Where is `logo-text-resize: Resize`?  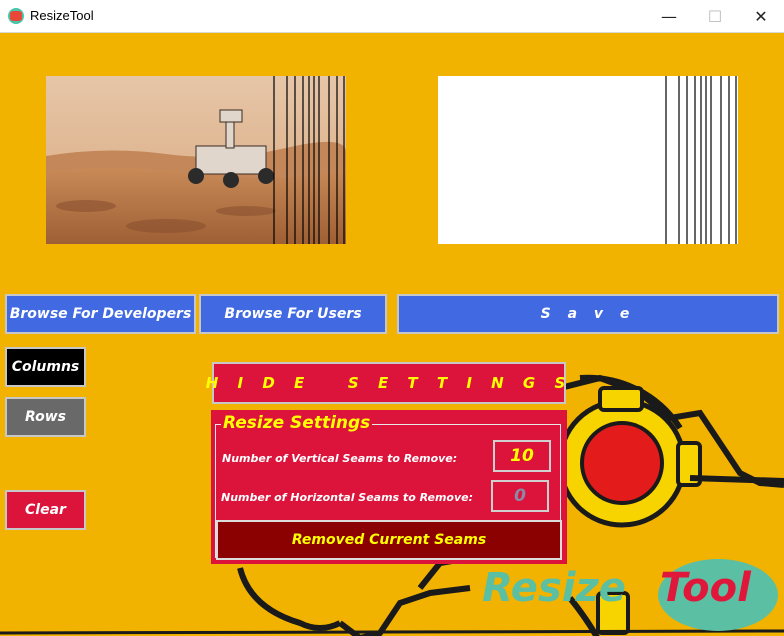 logo-text-resize: Resize is located at coordinates (554, 588).